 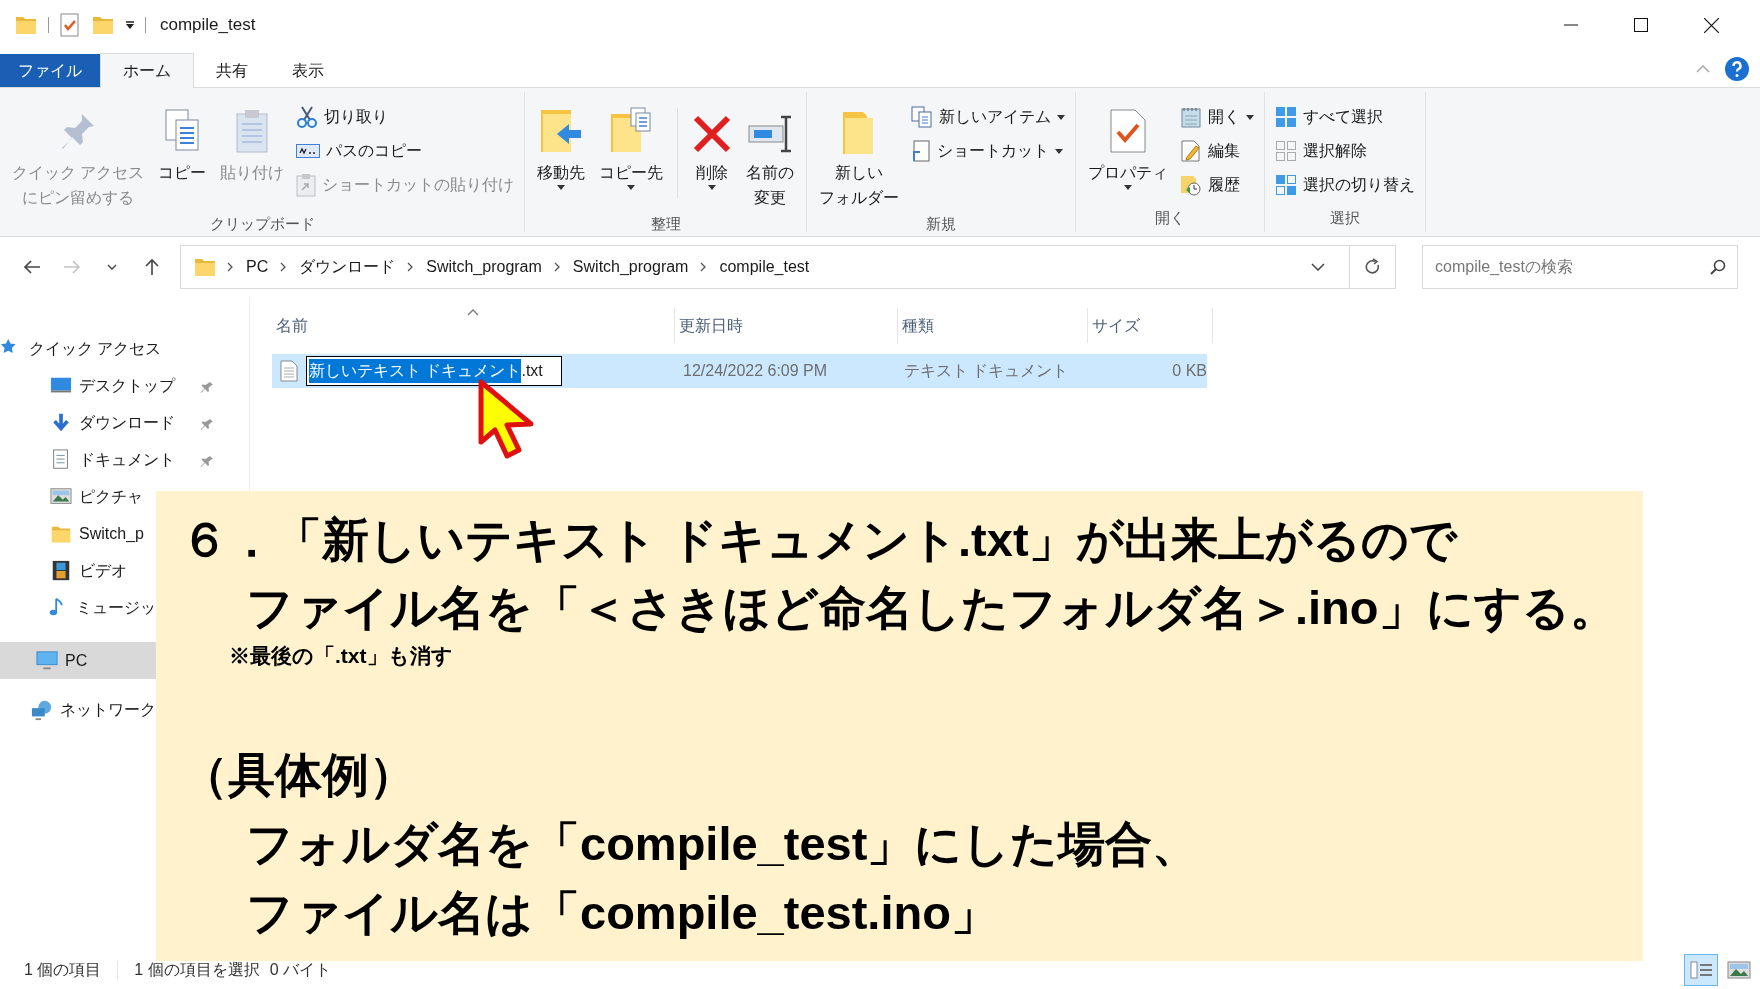 I want to click on annotation-text: ファイル名を「＜さきほど命名したフォルダ名＞.ino」にする。, so click(x=931, y=608).